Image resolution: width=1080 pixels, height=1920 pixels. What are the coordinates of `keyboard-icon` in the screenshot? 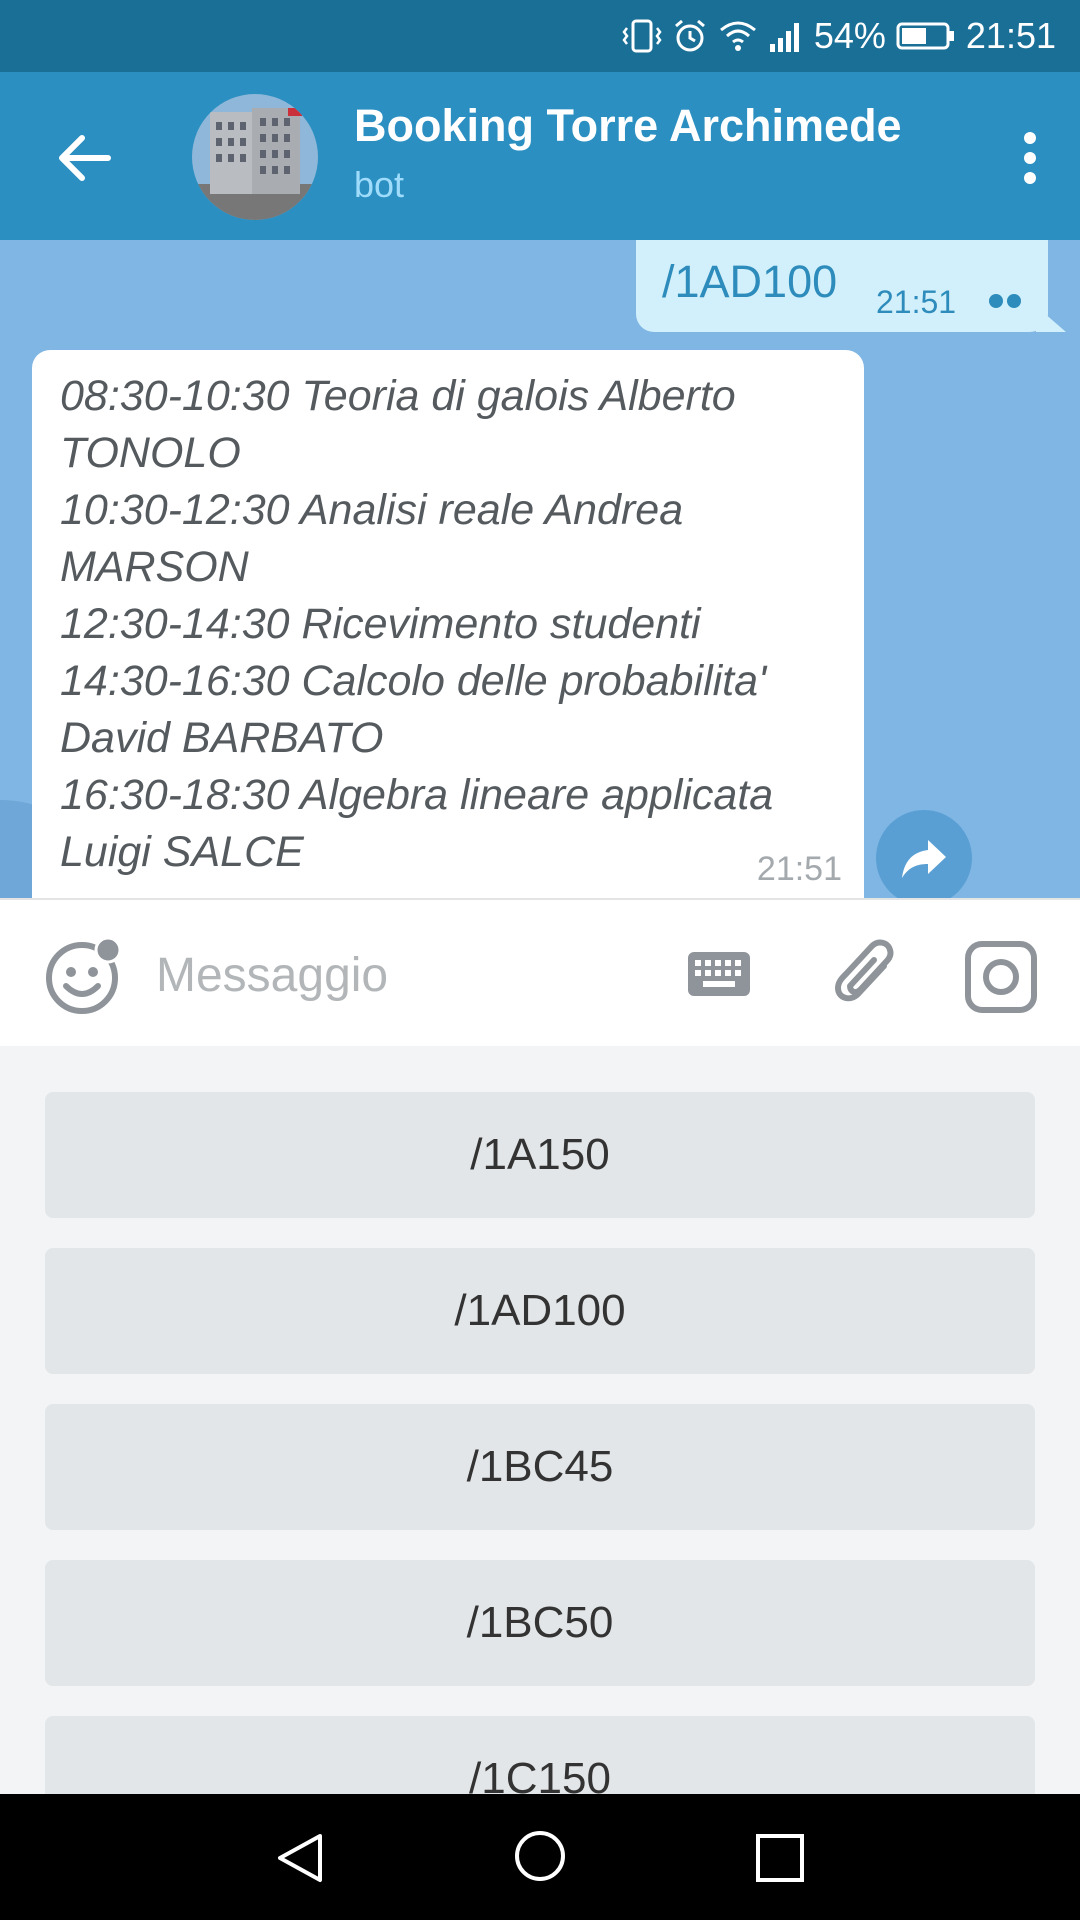 It's located at (719, 974).